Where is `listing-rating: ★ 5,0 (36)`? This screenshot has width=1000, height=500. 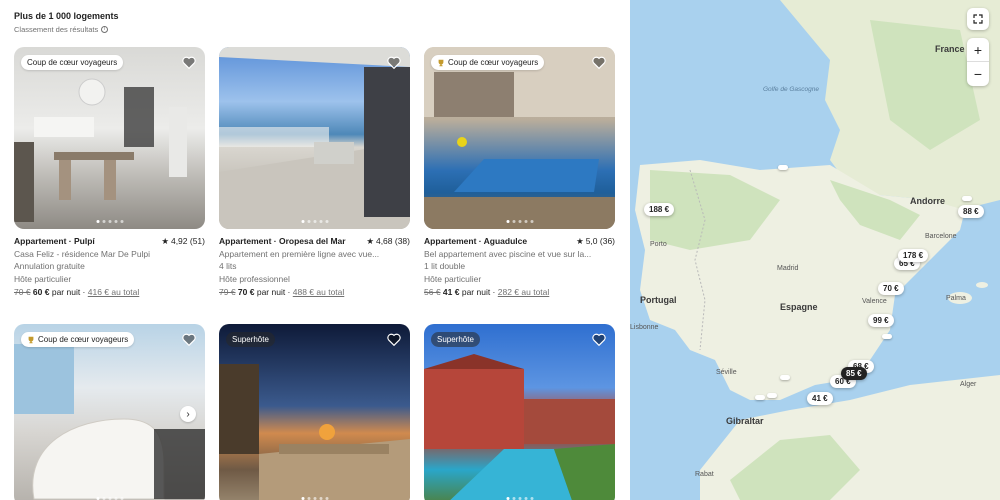 listing-rating: ★ 5,0 (36) is located at coordinates (595, 241).